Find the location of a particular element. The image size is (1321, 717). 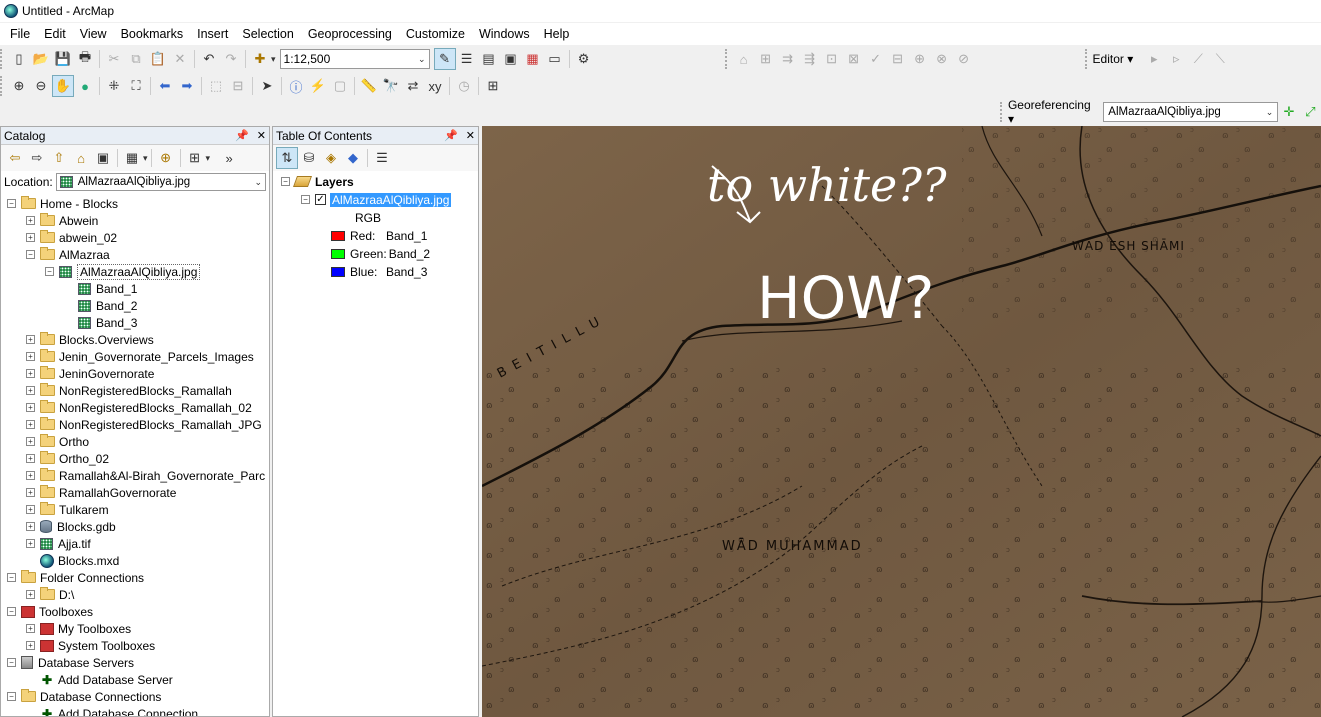

catalog-item: + RamallahGovernorate is located at coordinates (101, 492).